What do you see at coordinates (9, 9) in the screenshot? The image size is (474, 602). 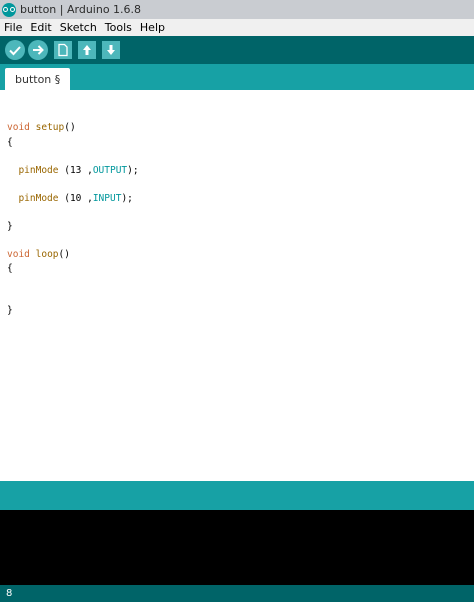 I see `arduino-logo-icon` at bounding box center [9, 9].